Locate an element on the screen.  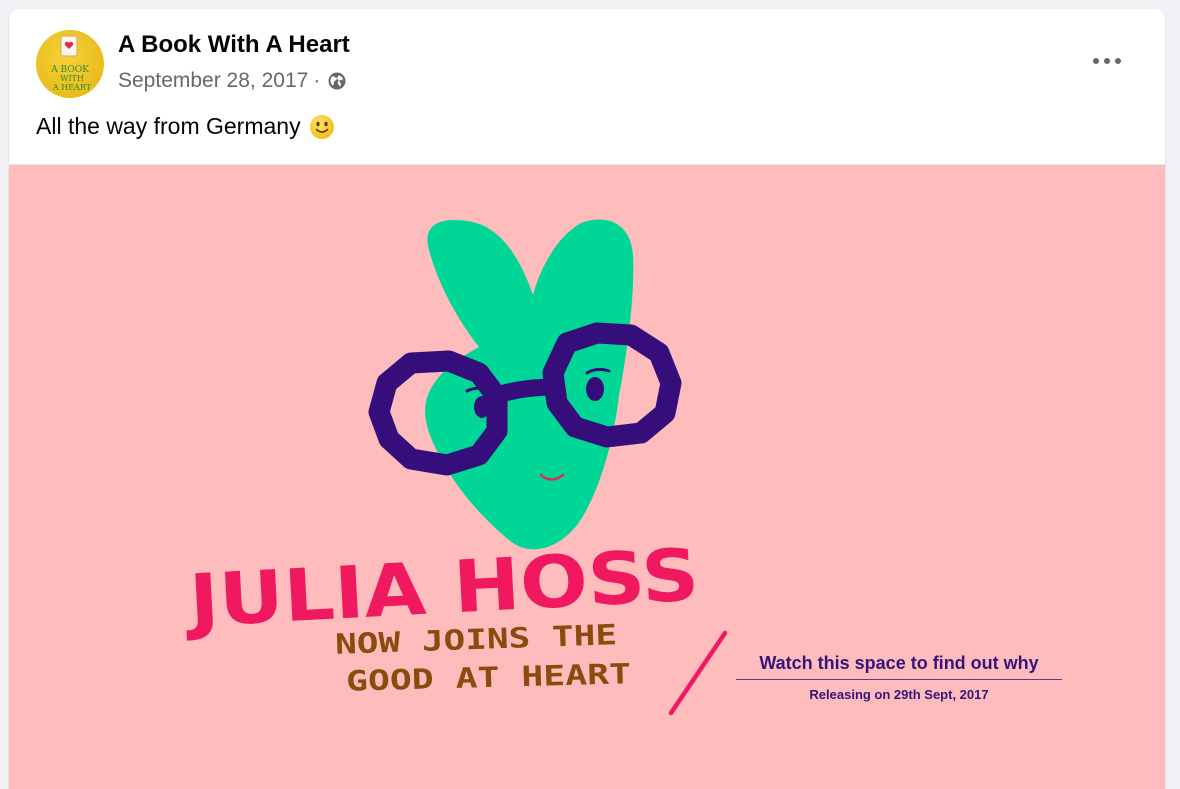
post-date-link: September 28, 2017 is located at coordinates (213, 81).